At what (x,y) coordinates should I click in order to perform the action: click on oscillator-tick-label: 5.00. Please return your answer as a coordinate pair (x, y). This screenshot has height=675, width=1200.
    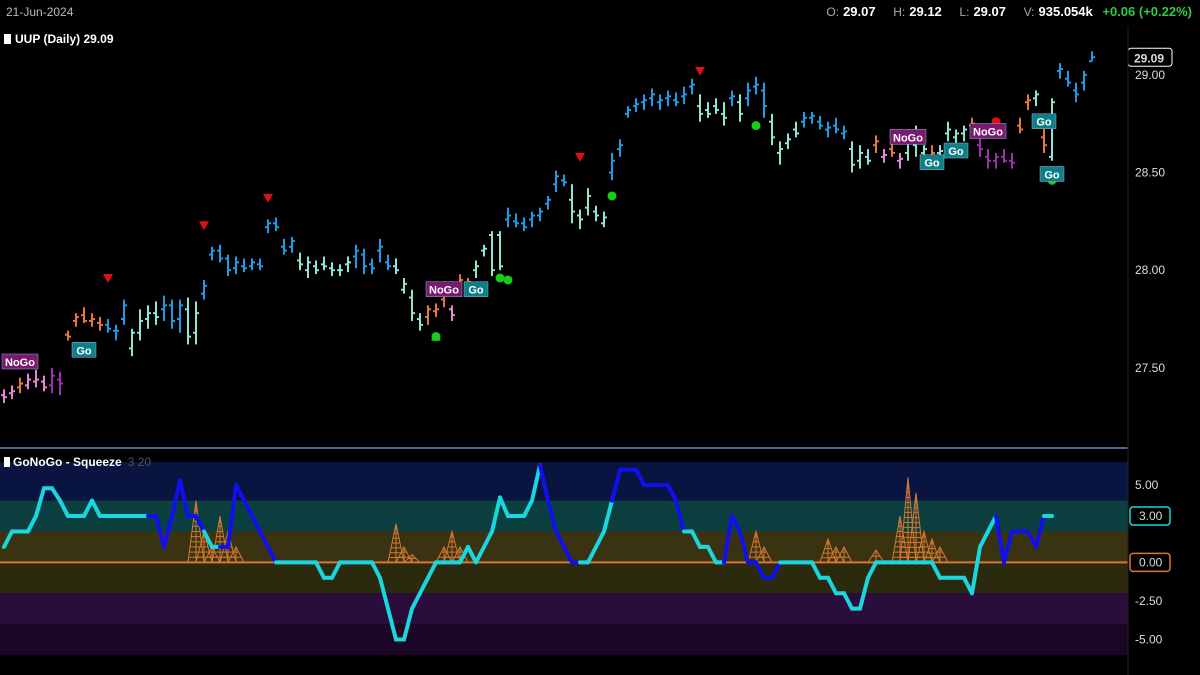
    Looking at the image, I should click on (1147, 485).